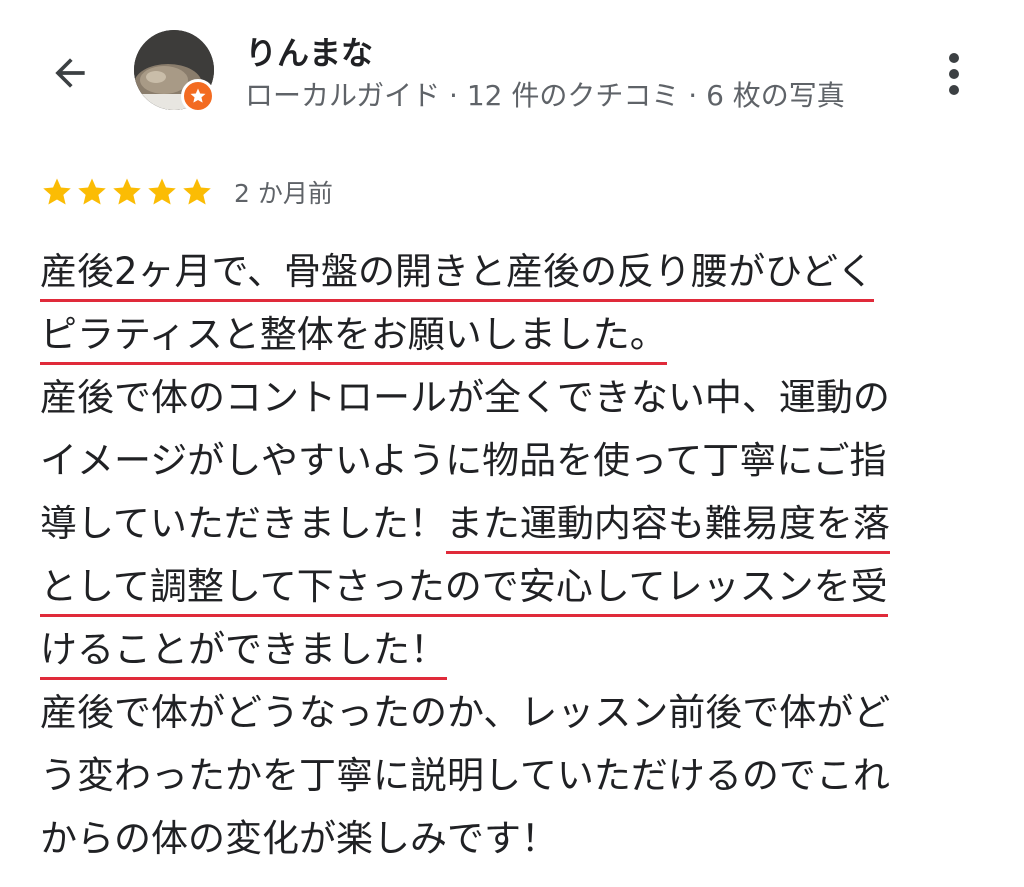 Image resolution: width=1024 pixels, height=887 pixels. What do you see at coordinates (667, 528) in the screenshot?
I see `review-highlight: また運動内容も難易度を落` at bounding box center [667, 528].